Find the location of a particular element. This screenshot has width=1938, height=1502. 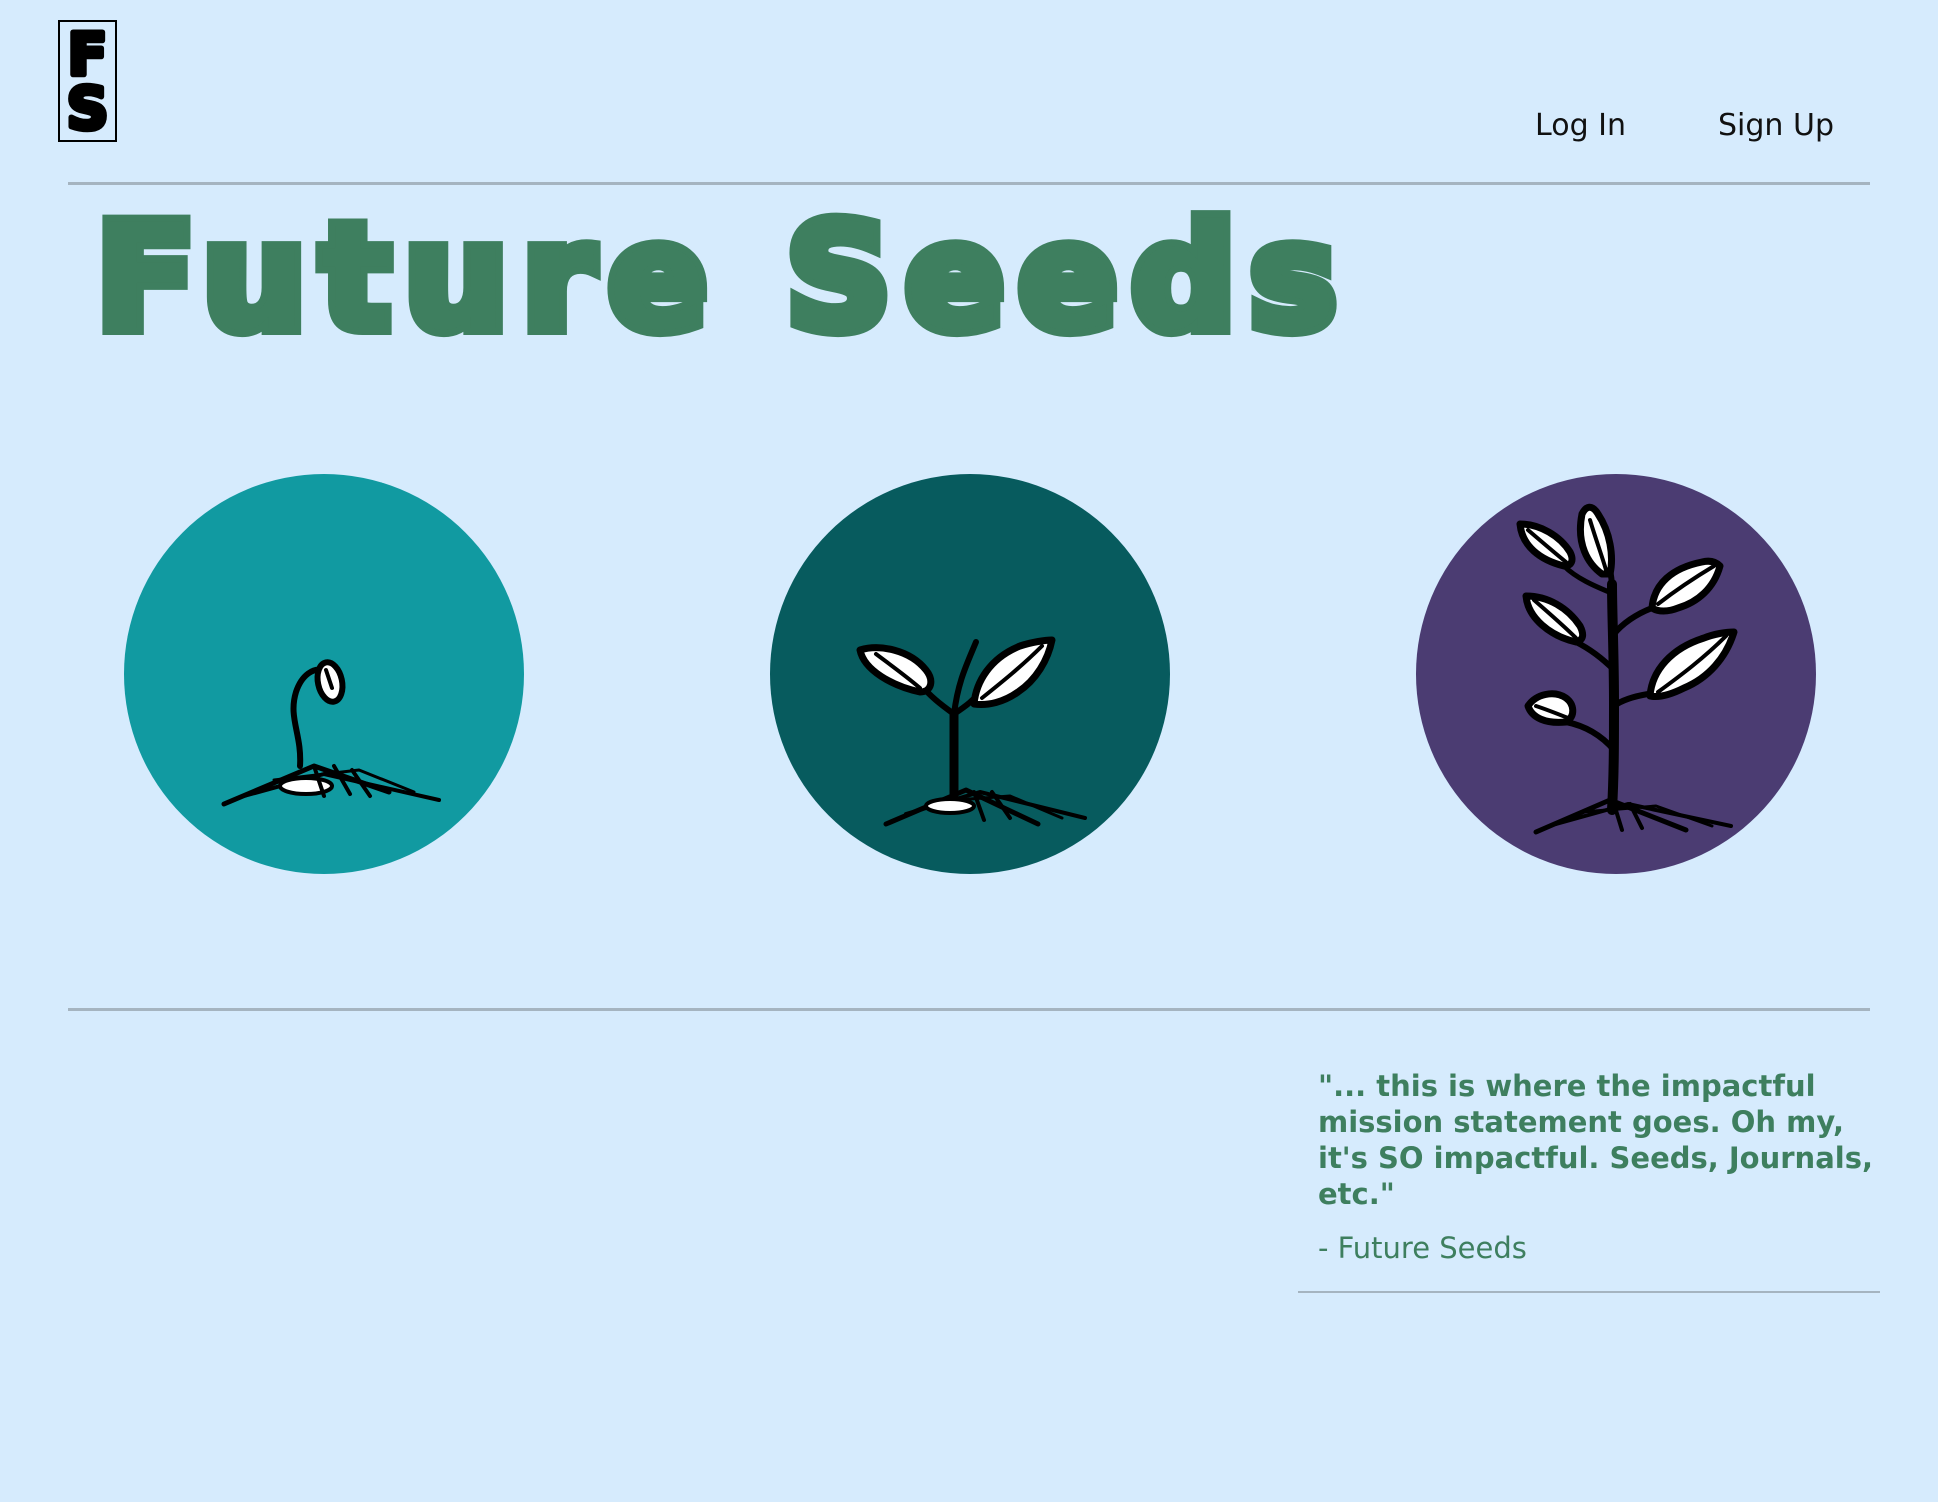

top-nav: Log In Sign Up is located at coordinates (1684, 126).